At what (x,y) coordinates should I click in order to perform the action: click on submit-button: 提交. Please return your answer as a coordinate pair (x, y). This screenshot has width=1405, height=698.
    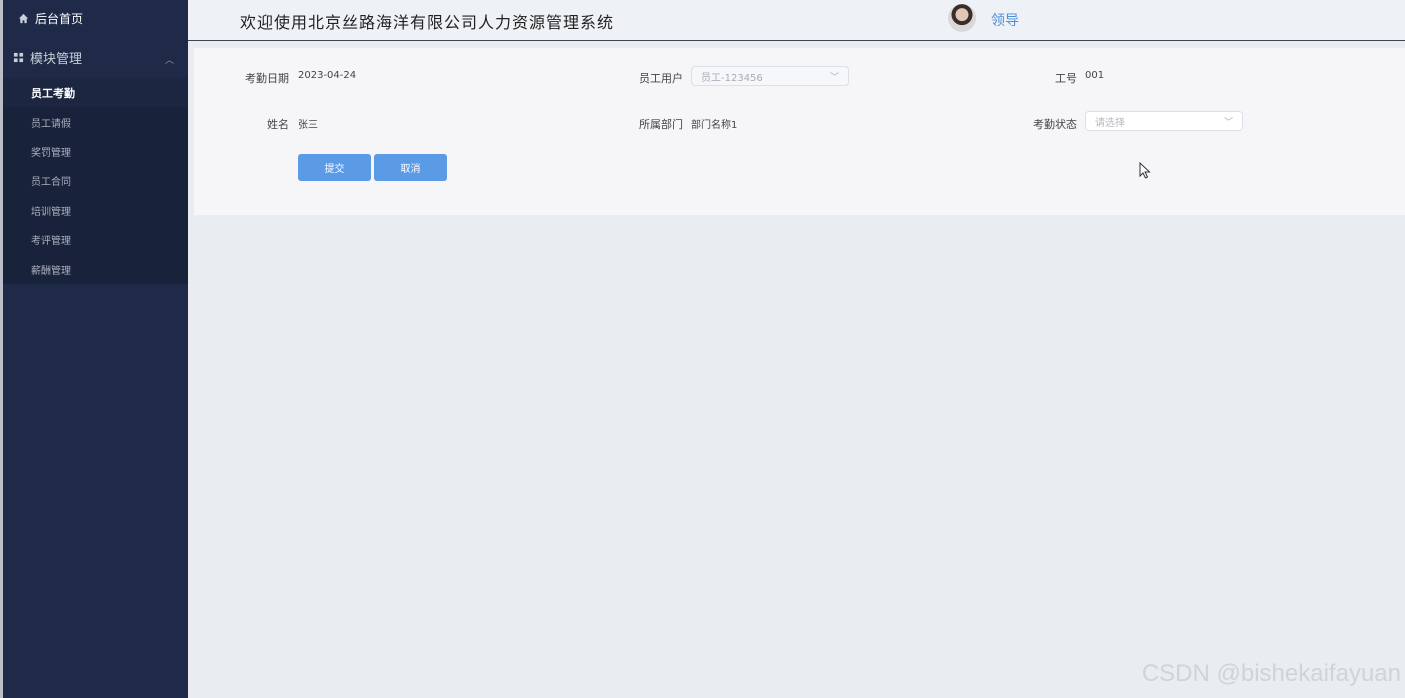
    Looking at the image, I should click on (334, 167).